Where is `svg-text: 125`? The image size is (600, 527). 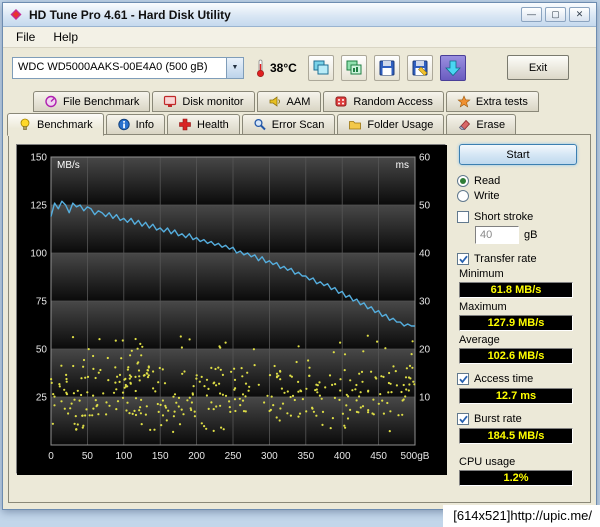 svg-text: 125 is located at coordinates (38, 206).